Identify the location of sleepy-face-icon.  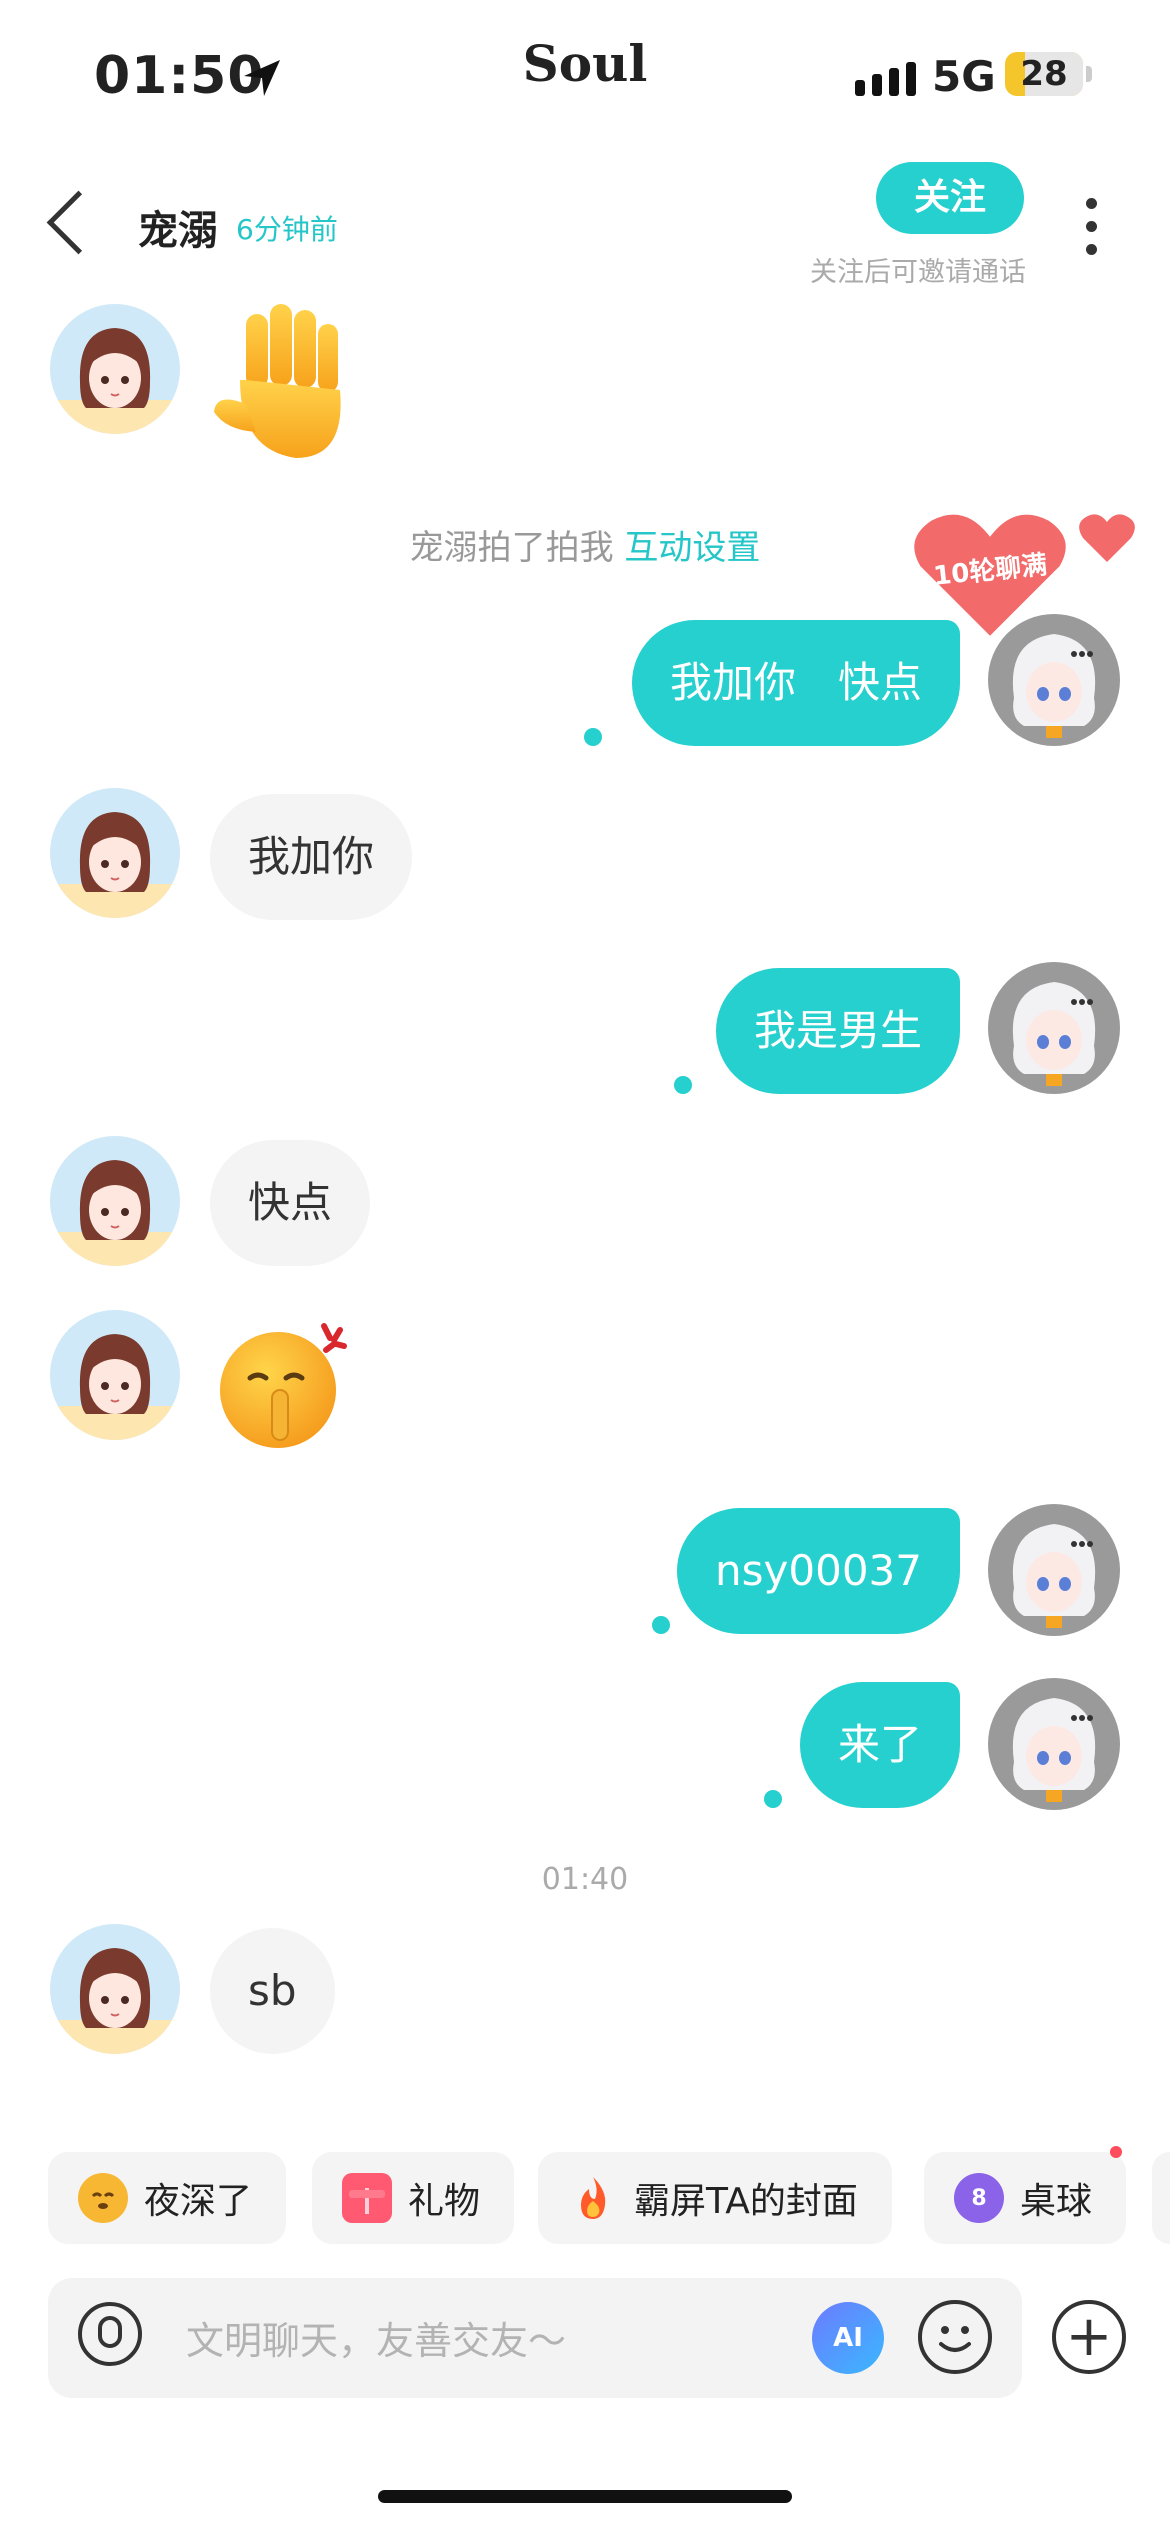
(103, 2198).